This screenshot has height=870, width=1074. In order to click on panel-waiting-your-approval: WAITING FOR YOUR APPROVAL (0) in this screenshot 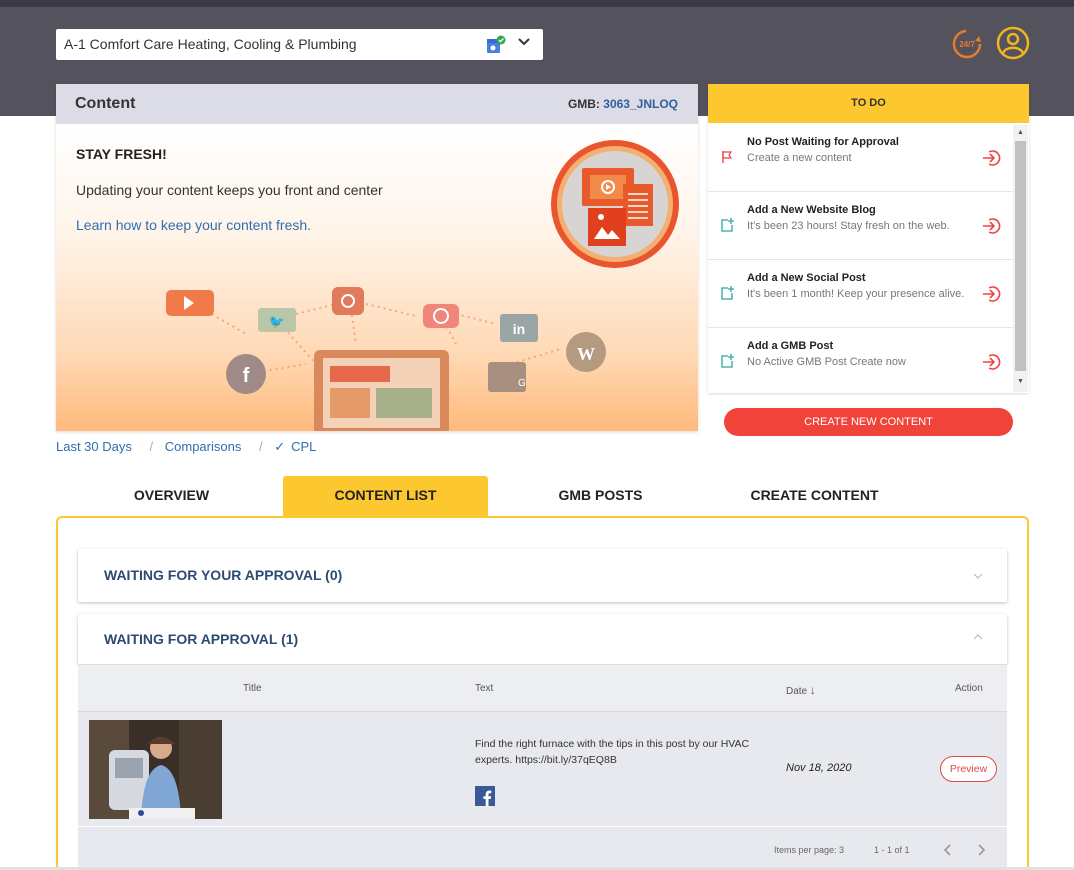, I will do `click(542, 575)`.